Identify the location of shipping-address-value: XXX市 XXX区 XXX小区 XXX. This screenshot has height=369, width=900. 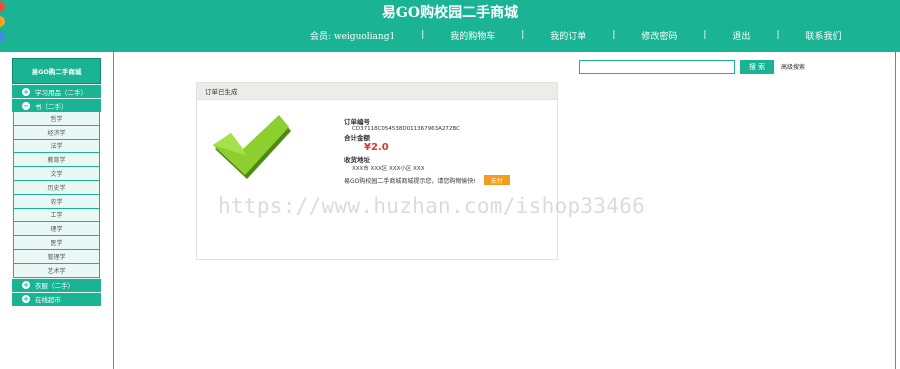
(388, 169).